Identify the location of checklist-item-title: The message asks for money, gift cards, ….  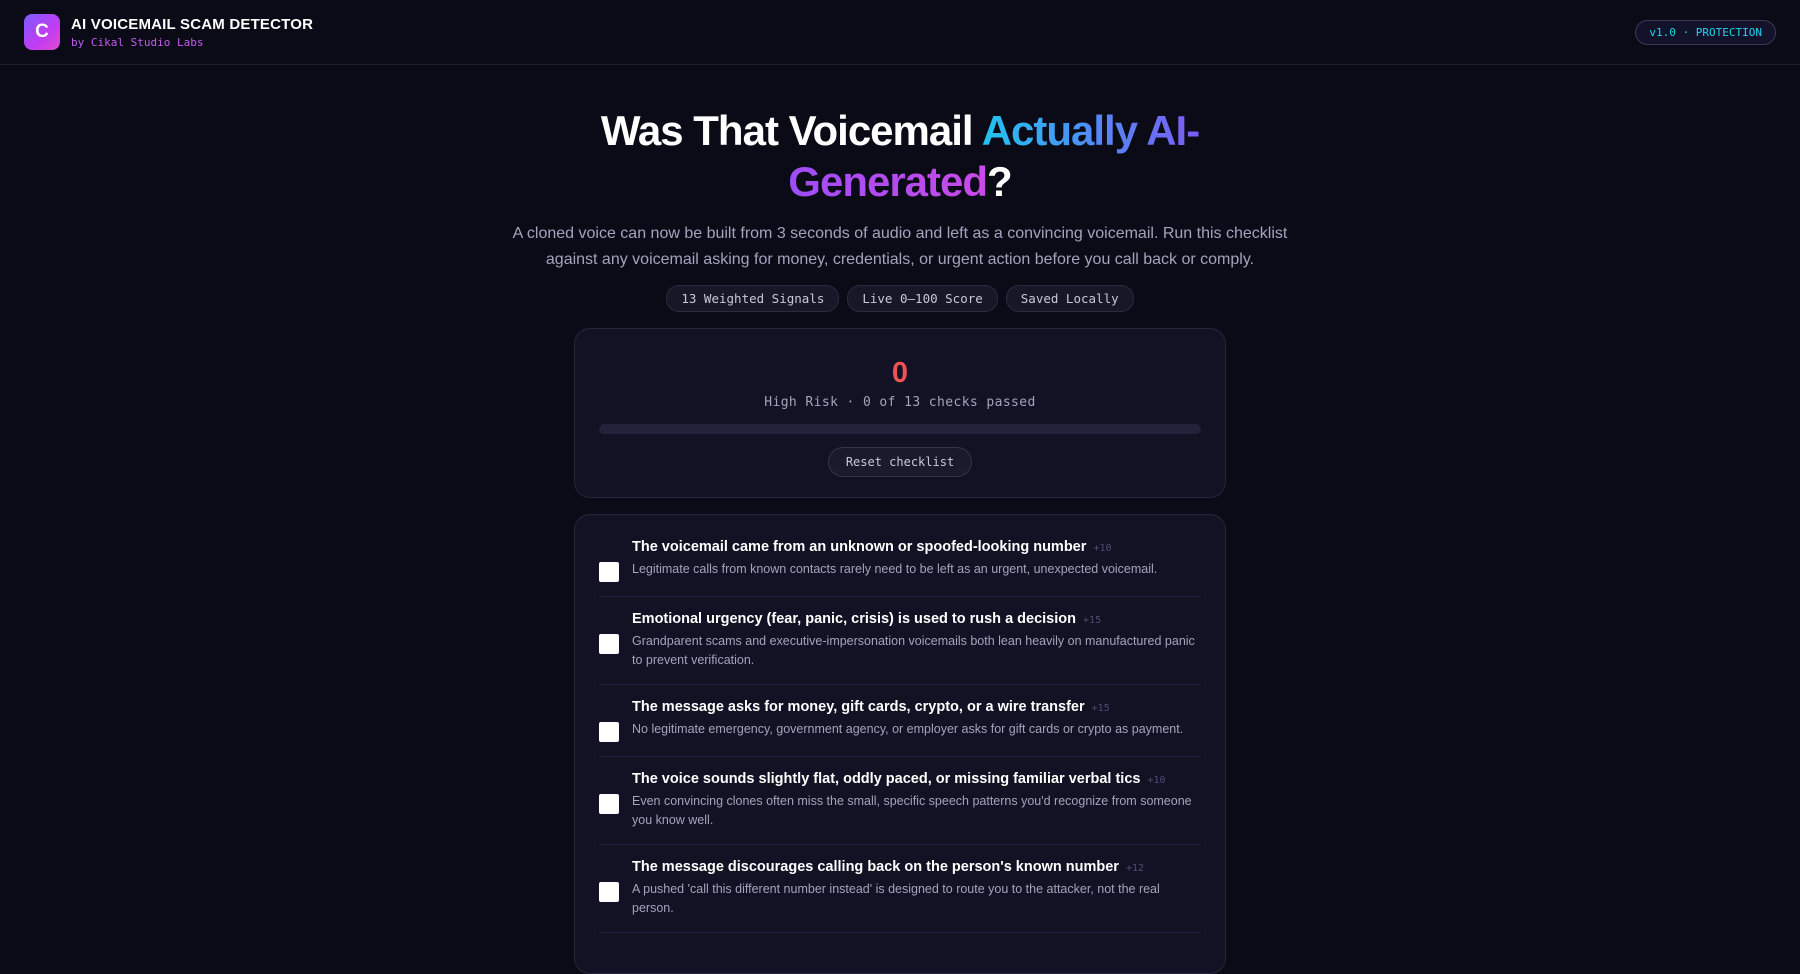
(871, 707).